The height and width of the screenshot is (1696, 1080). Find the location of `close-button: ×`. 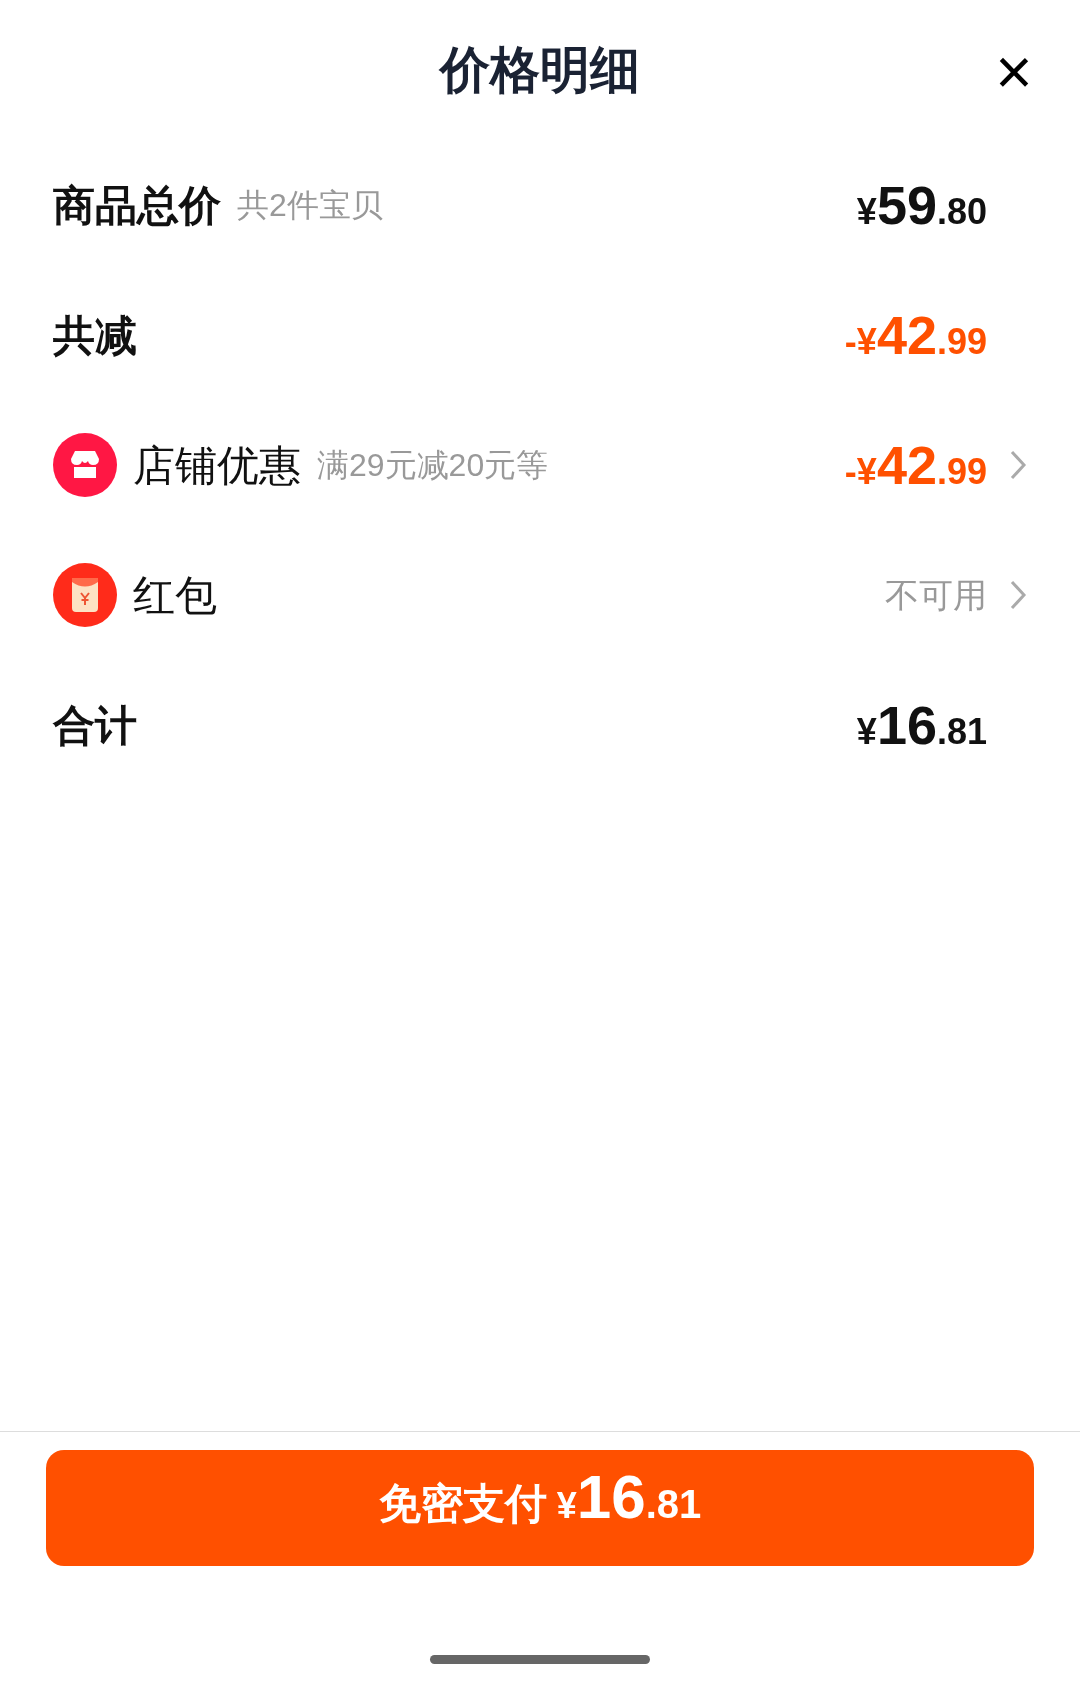

close-button: × is located at coordinates (1014, 72).